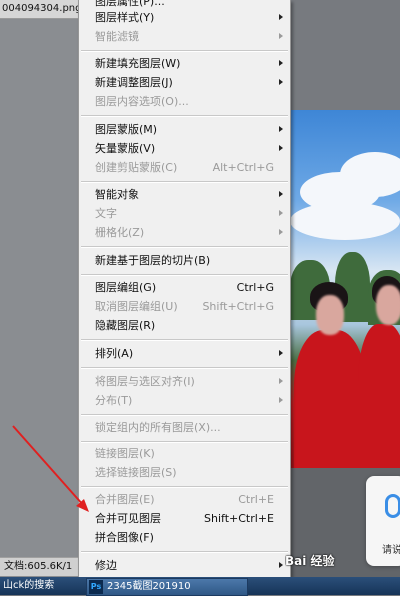  I want to click on photoshop-icon: Ps, so click(96, 587).